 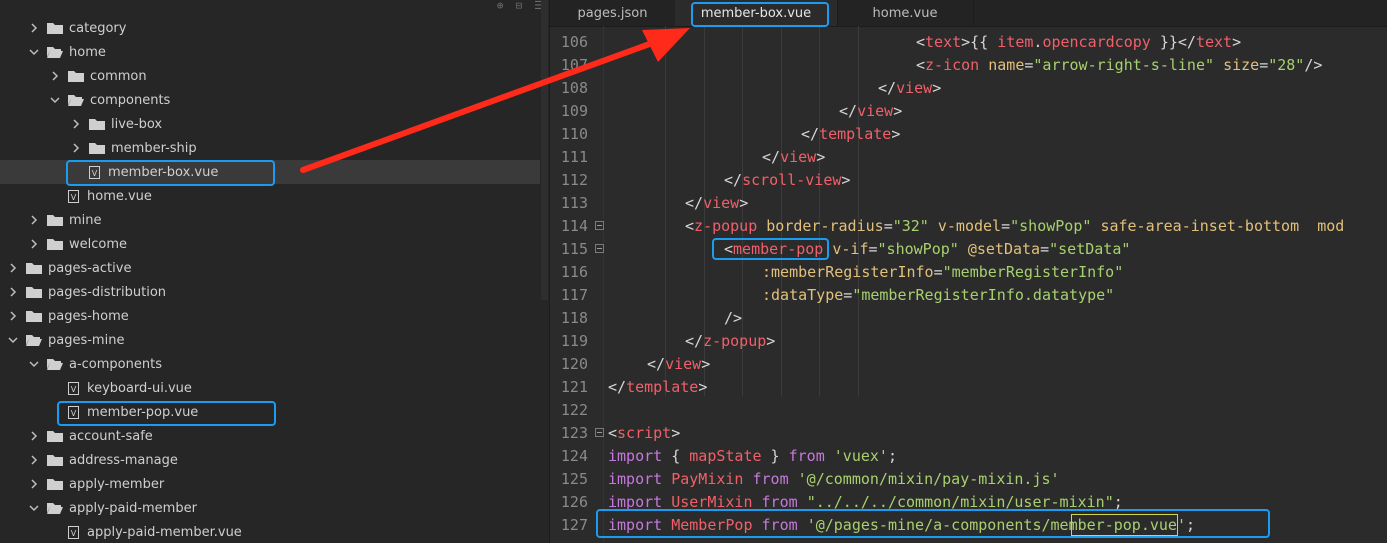 I want to click on arrow-shaft, so click(x=479, y=106).